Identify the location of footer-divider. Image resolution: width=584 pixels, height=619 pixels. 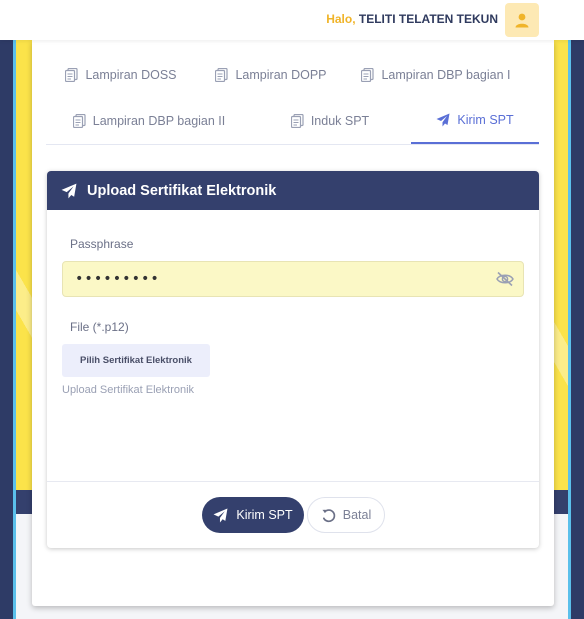
(293, 481).